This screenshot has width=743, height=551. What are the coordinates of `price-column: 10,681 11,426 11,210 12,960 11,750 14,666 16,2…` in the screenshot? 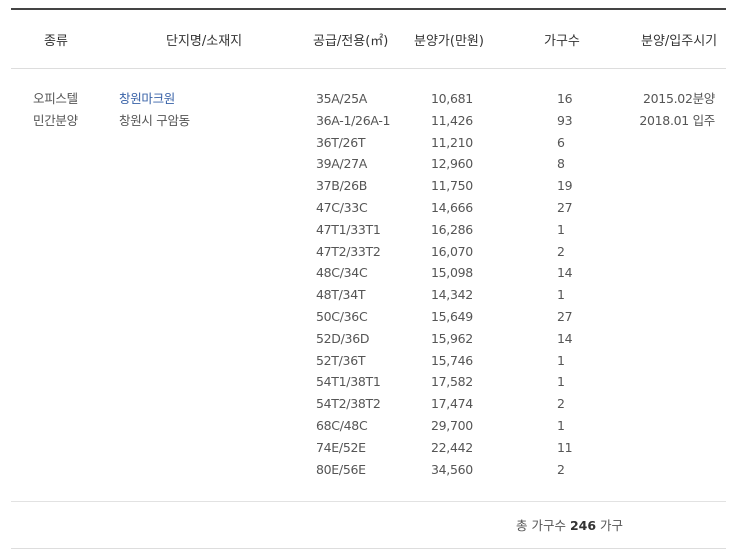 It's located at (452, 284).